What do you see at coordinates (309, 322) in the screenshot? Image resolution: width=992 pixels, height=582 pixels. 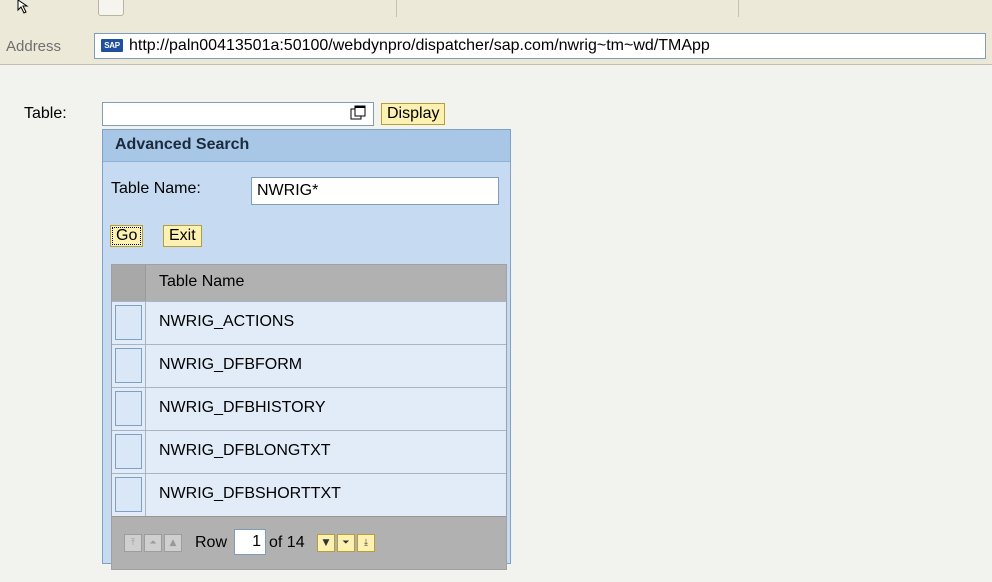 I see `table-row: NWRIG_ACTIONS` at bounding box center [309, 322].